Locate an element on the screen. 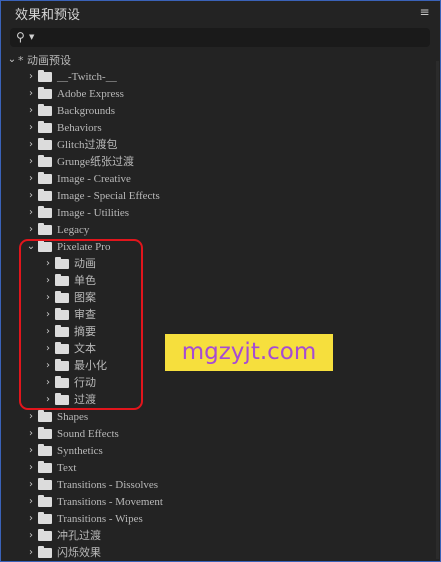 The image size is (441, 562). tree-root-label: * 动画预设 is located at coordinates (44, 60).